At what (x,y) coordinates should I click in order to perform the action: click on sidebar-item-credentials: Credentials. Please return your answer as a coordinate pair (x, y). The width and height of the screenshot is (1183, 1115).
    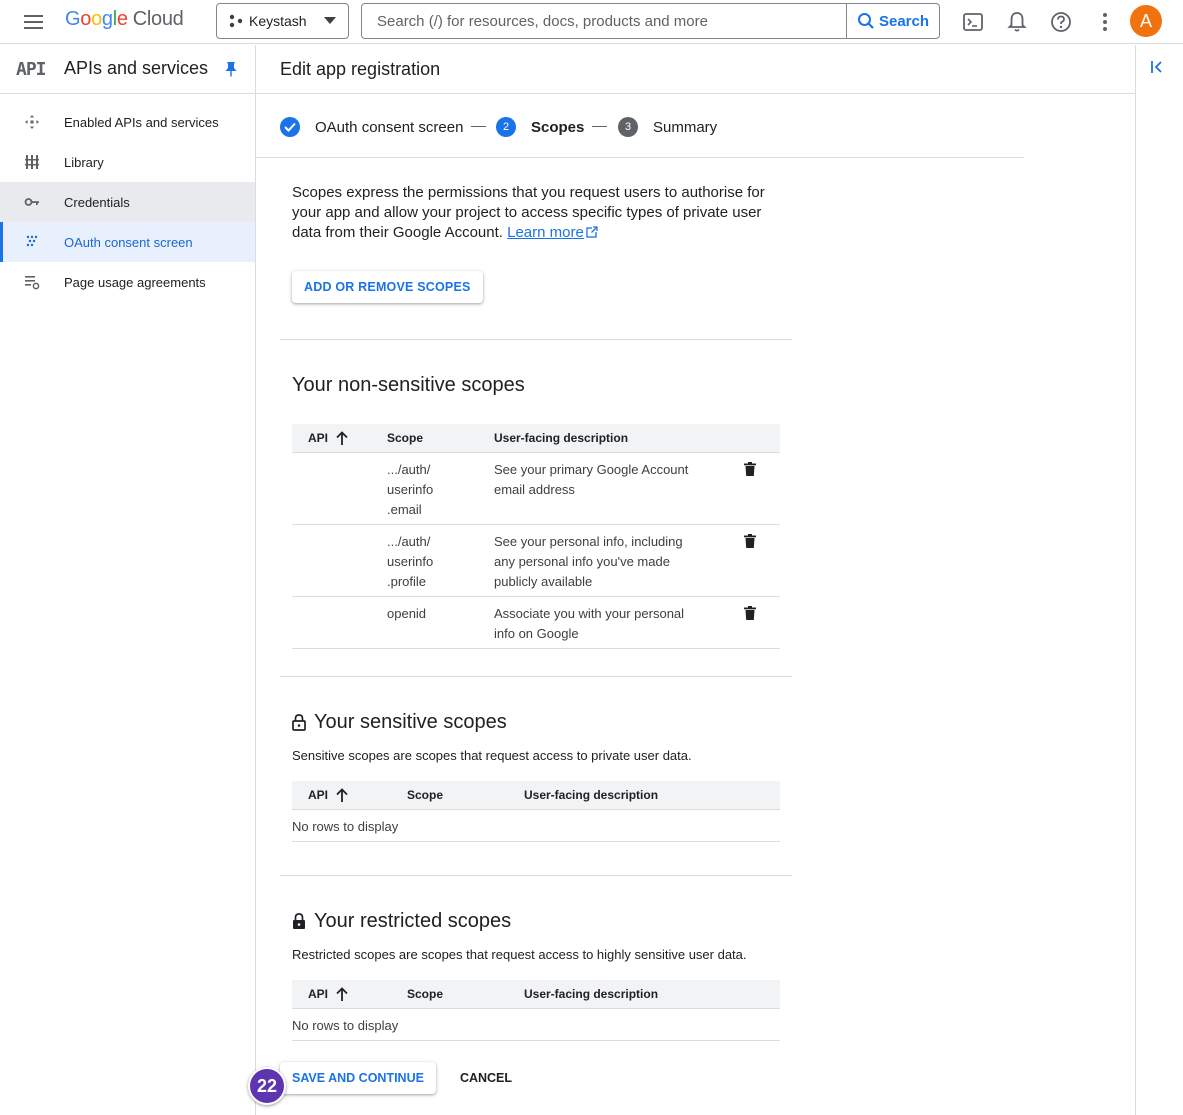
    Looking at the image, I should click on (127, 202).